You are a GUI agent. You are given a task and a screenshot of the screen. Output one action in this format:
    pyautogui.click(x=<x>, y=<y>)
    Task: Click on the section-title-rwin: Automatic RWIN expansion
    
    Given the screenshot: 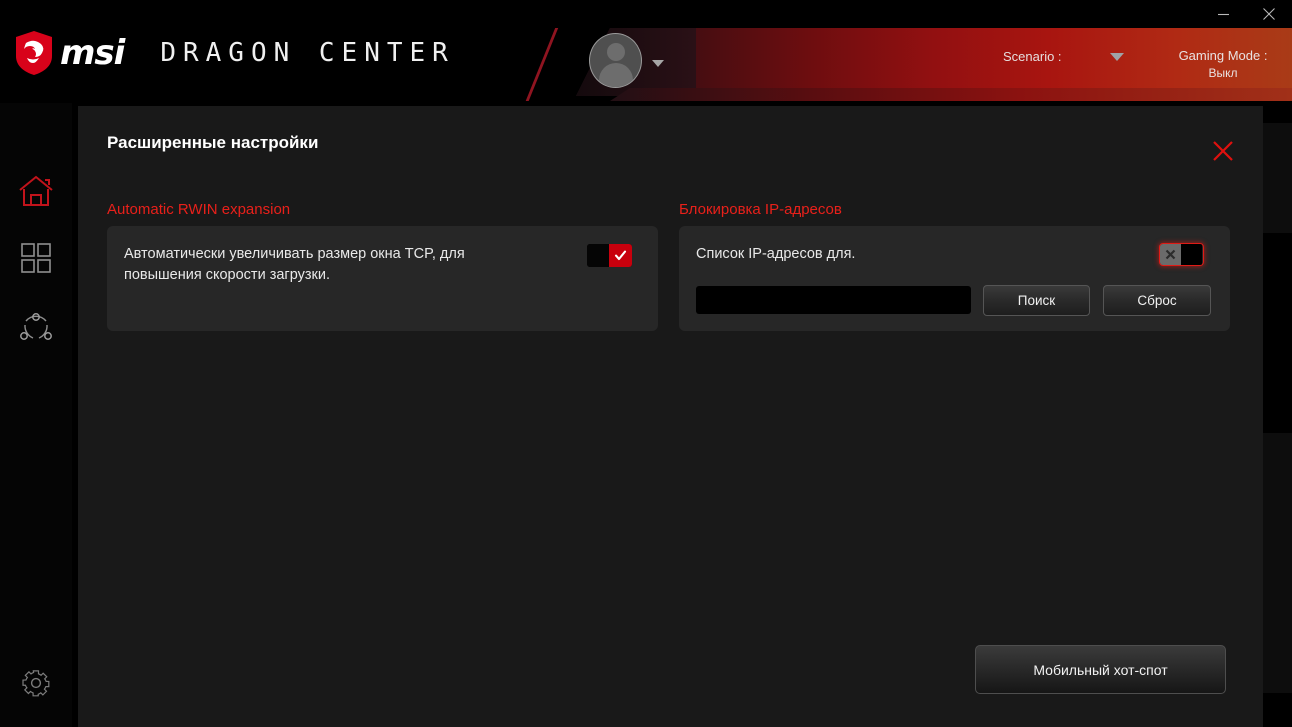 What is the action you would take?
    pyautogui.click(x=199, y=209)
    